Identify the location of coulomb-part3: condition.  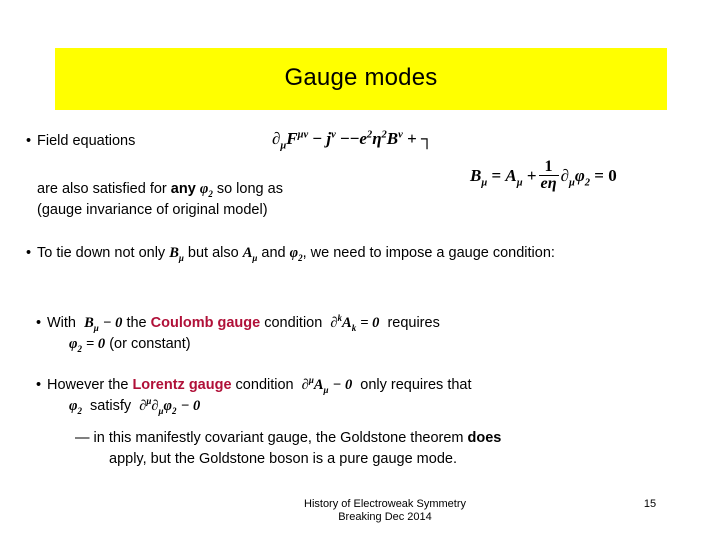
(293, 323).